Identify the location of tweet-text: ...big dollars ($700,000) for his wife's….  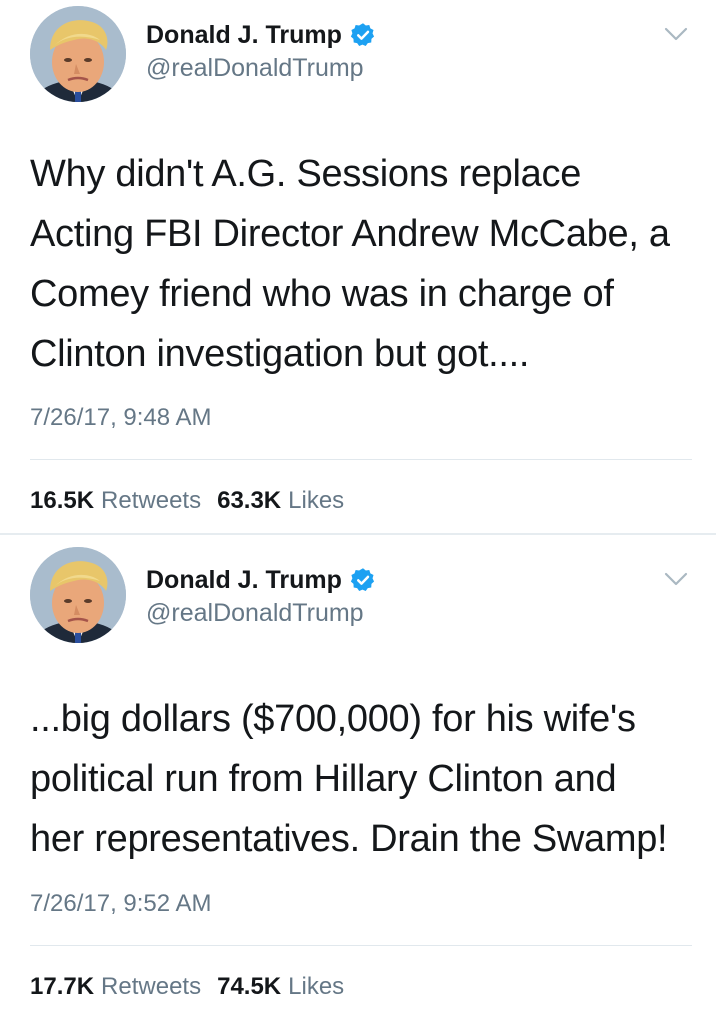
(349, 779).